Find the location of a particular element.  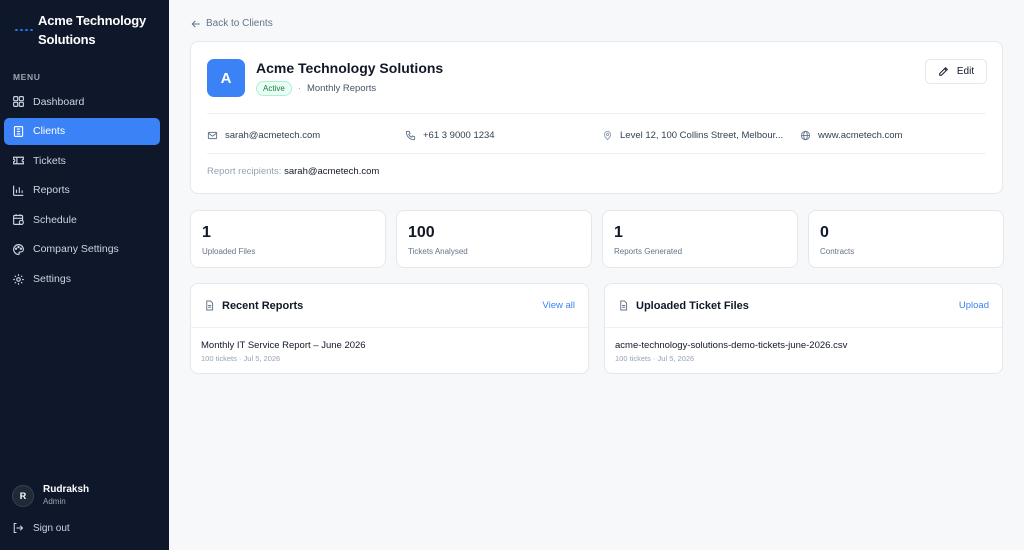

contact-phone: +61 3 9000 1234 is located at coordinates (450, 135).